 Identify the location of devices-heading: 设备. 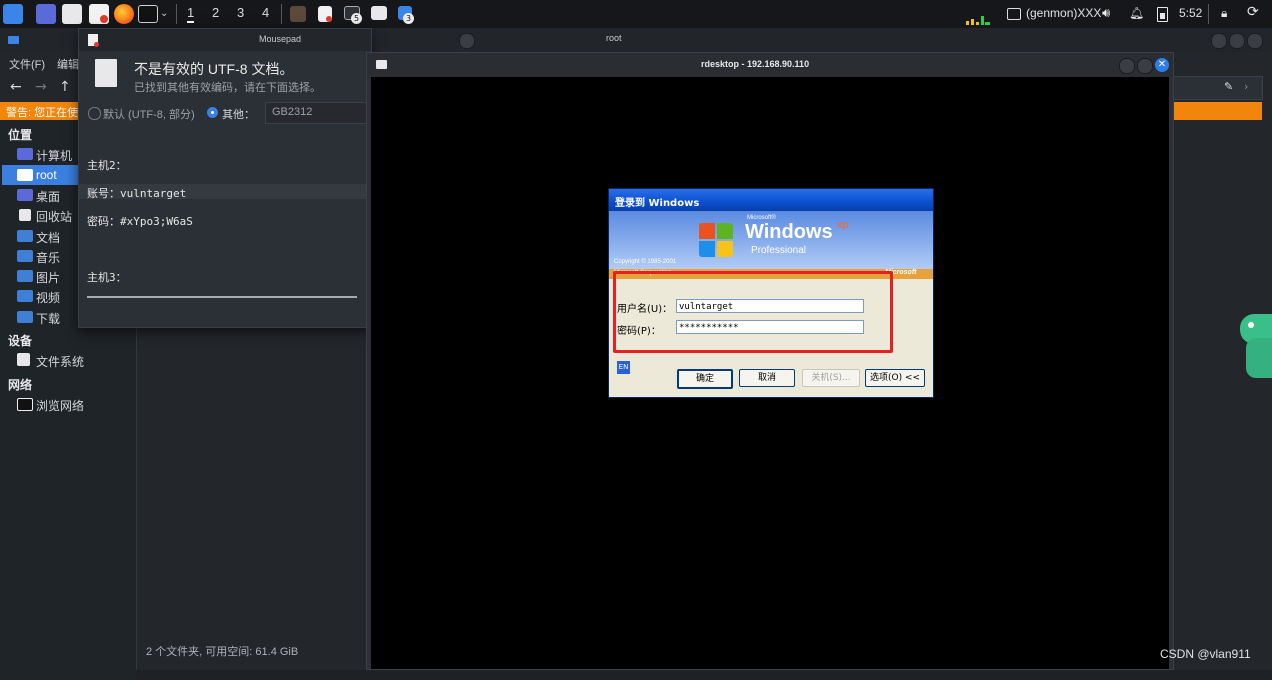
(20, 341).